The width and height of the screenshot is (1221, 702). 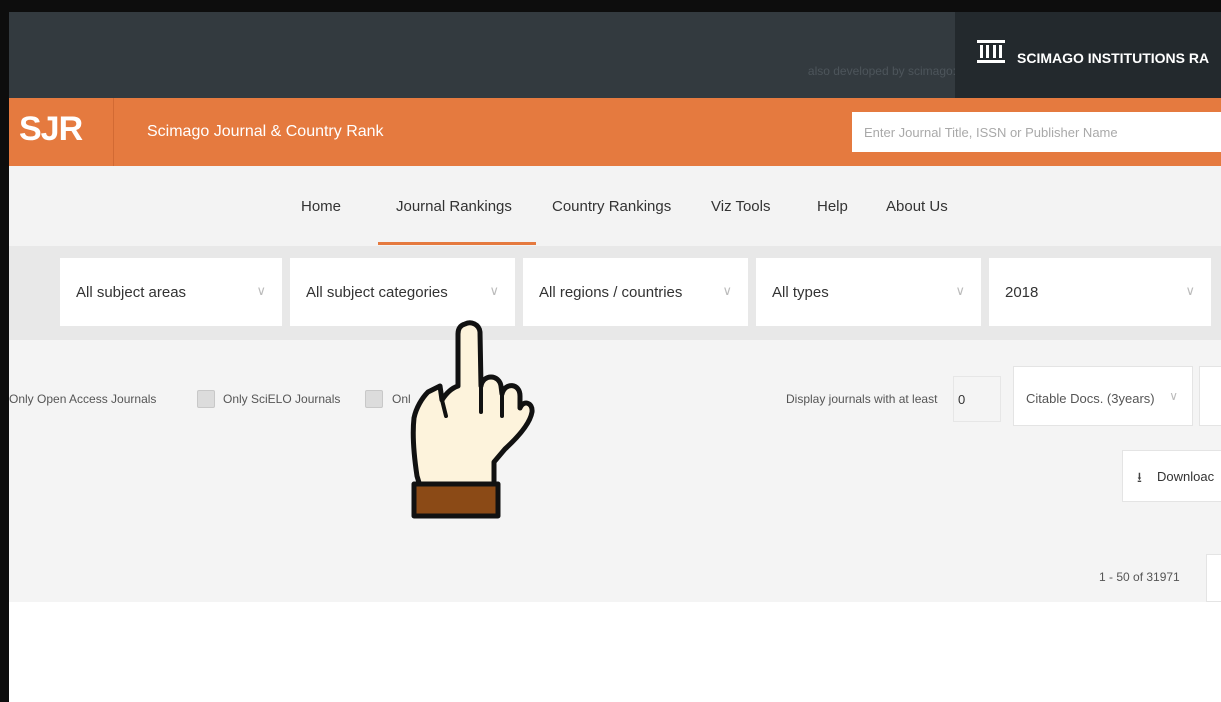 What do you see at coordinates (862, 399) in the screenshot?
I see `display-min-label: Display journals with at least` at bounding box center [862, 399].